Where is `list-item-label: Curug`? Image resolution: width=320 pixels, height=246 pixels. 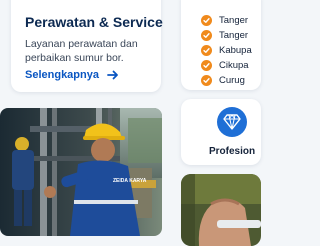
list-item-label: Curug is located at coordinates (232, 80).